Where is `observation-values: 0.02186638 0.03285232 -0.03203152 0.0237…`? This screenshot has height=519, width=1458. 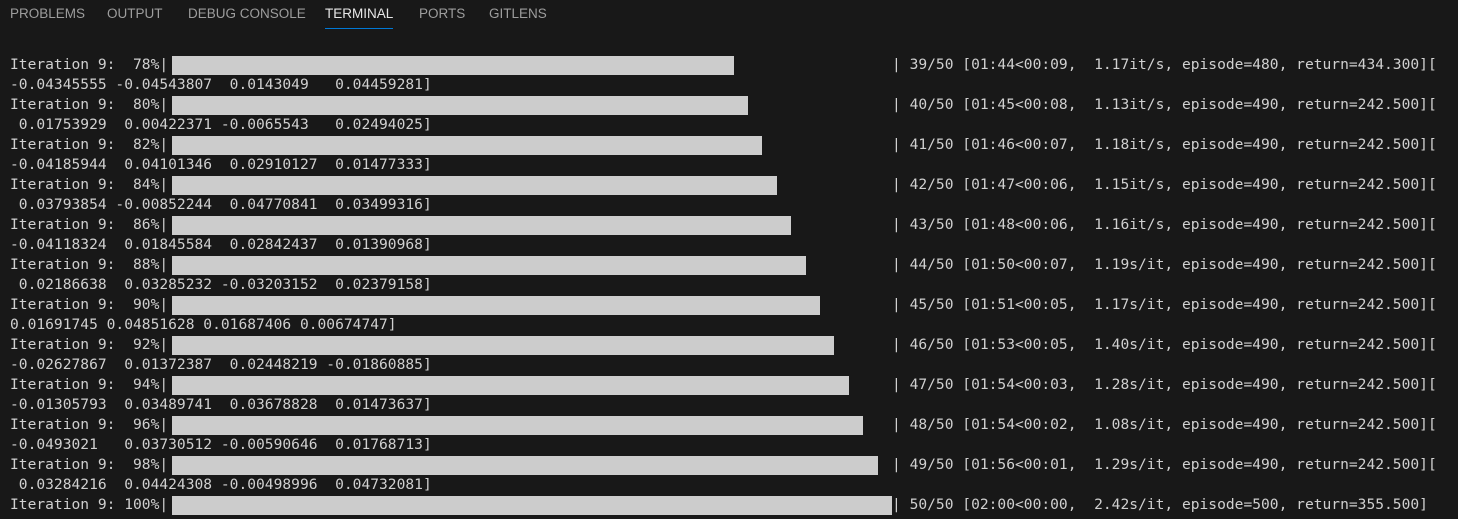
observation-values: 0.02186638 0.03285232 -0.03203152 0.0237… is located at coordinates (221, 284).